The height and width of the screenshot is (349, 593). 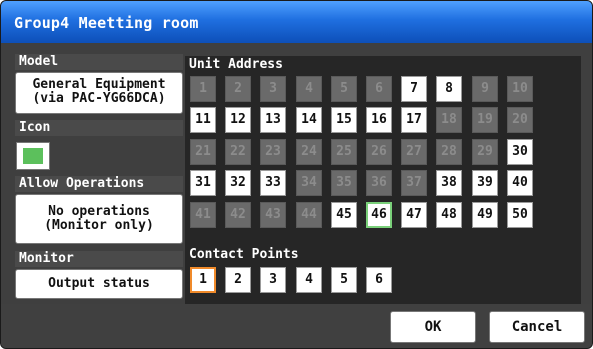 I want to click on unit-address-cell-8: 8, so click(x=449, y=89).